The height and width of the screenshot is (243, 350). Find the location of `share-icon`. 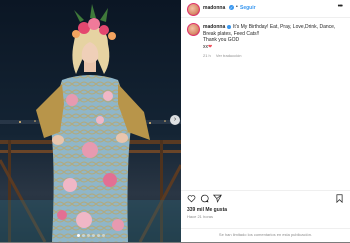

share-icon is located at coordinates (217, 198).